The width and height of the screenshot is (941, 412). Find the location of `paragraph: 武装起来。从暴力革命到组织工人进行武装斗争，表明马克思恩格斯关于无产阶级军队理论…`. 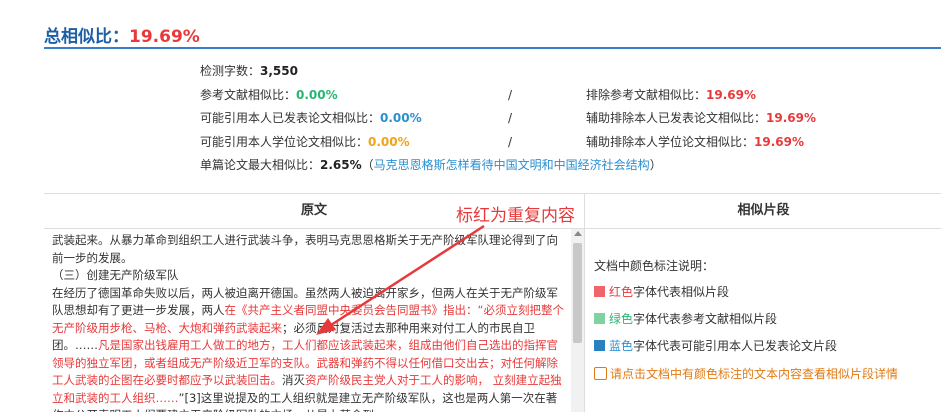

paragraph: 武装起来。从暴力革命到组织工人进行武装斗争，表明马克思恩格斯关于无产阶级军队理论… is located at coordinates (308, 249).